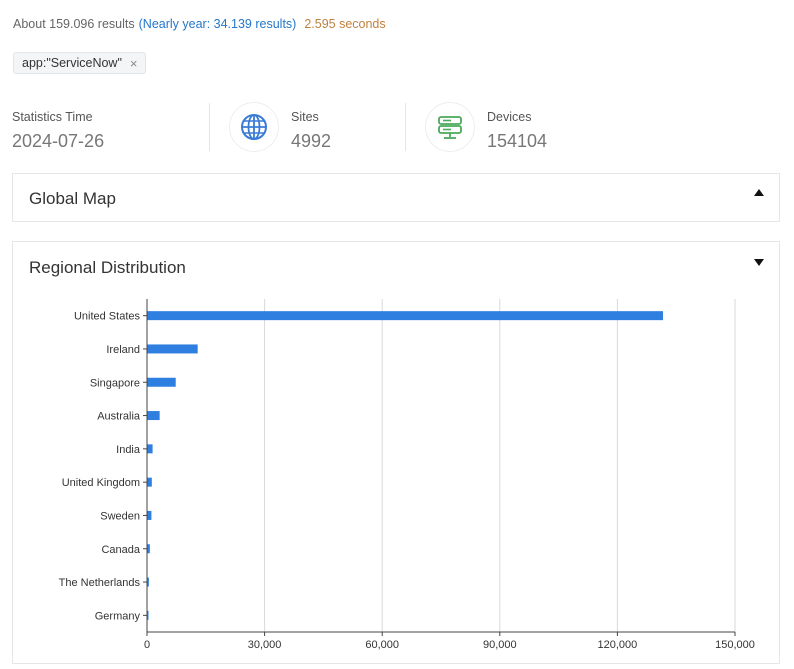 Image resolution: width=794 pixels, height=669 pixels. I want to click on y-tick-label: United Kingdom, so click(101, 483).